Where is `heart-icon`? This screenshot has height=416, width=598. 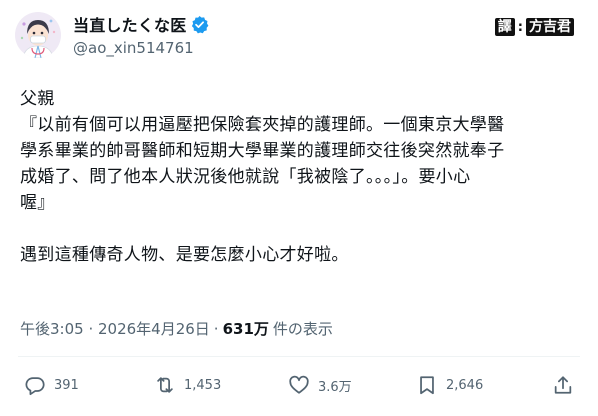
heart-icon is located at coordinates (299, 384).